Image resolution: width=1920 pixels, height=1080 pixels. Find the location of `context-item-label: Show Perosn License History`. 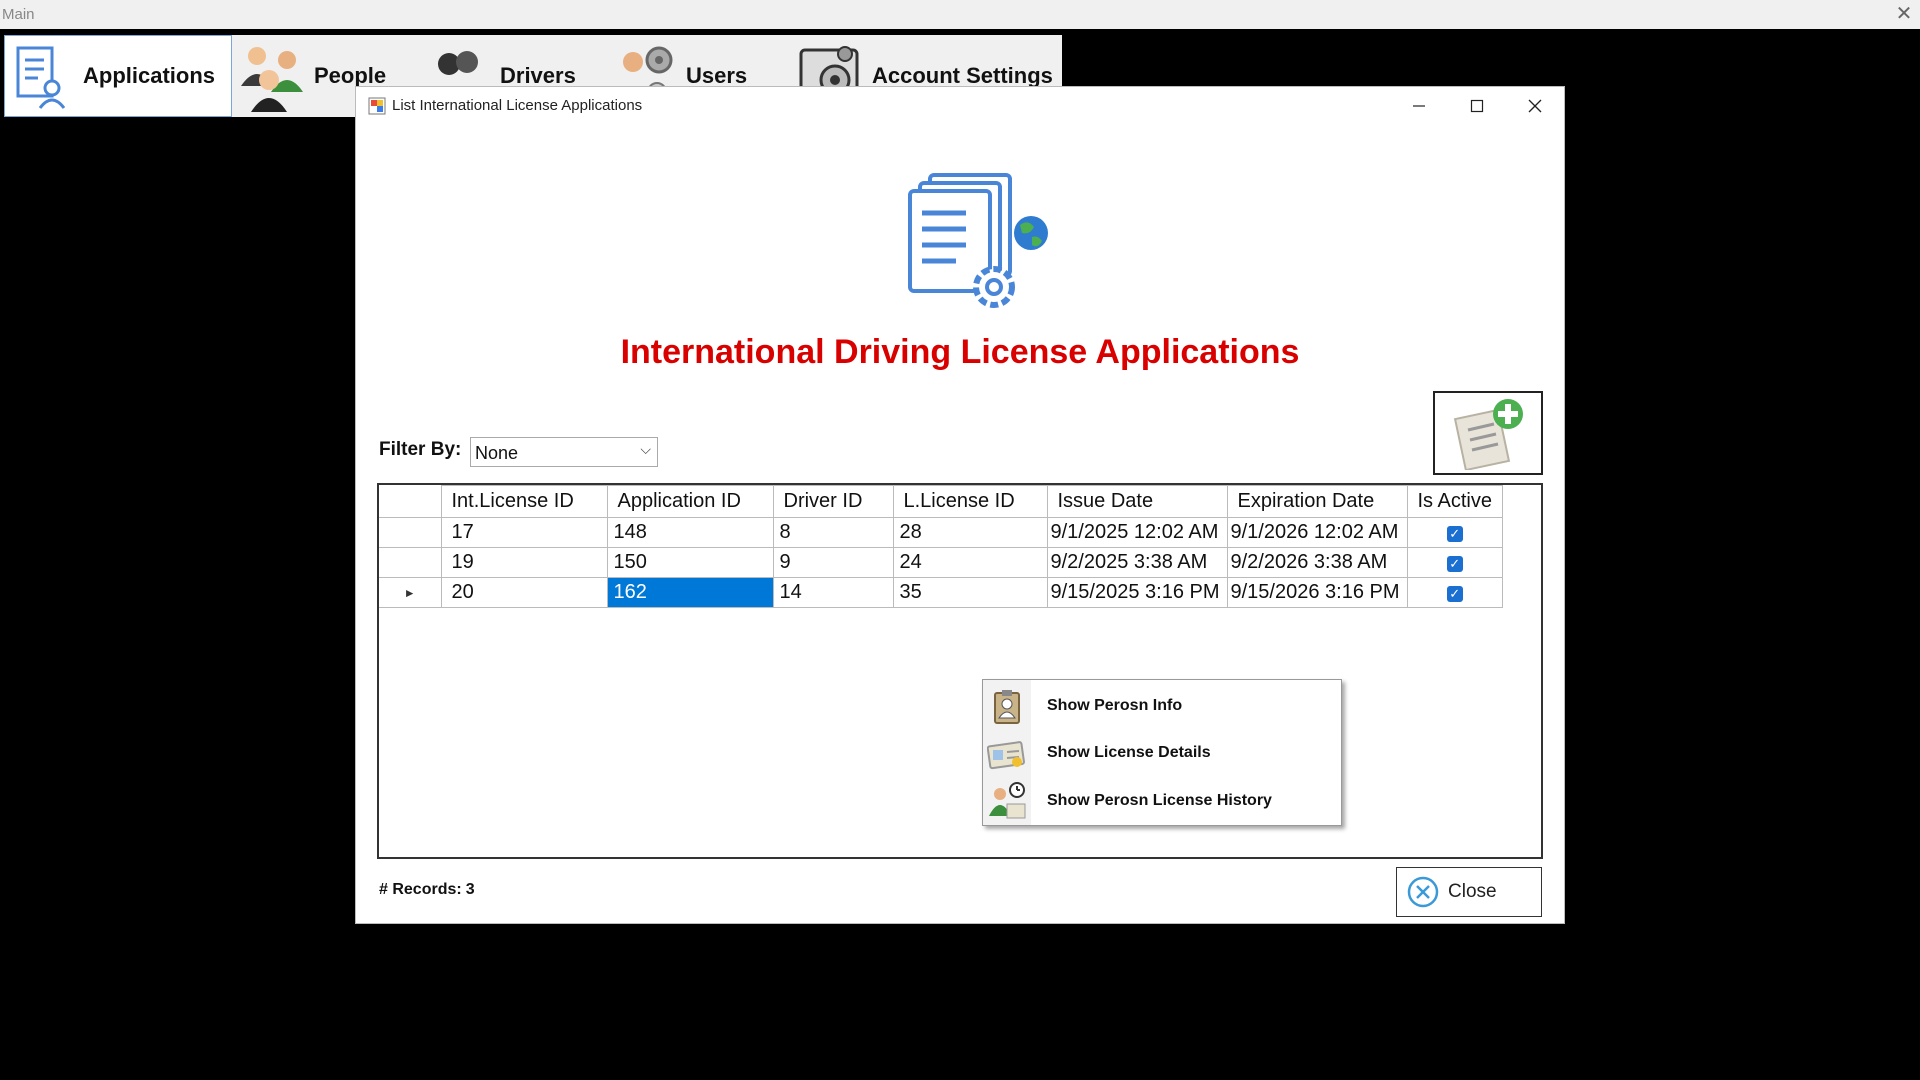

context-item-label: Show Perosn License History is located at coordinates (1159, 800).